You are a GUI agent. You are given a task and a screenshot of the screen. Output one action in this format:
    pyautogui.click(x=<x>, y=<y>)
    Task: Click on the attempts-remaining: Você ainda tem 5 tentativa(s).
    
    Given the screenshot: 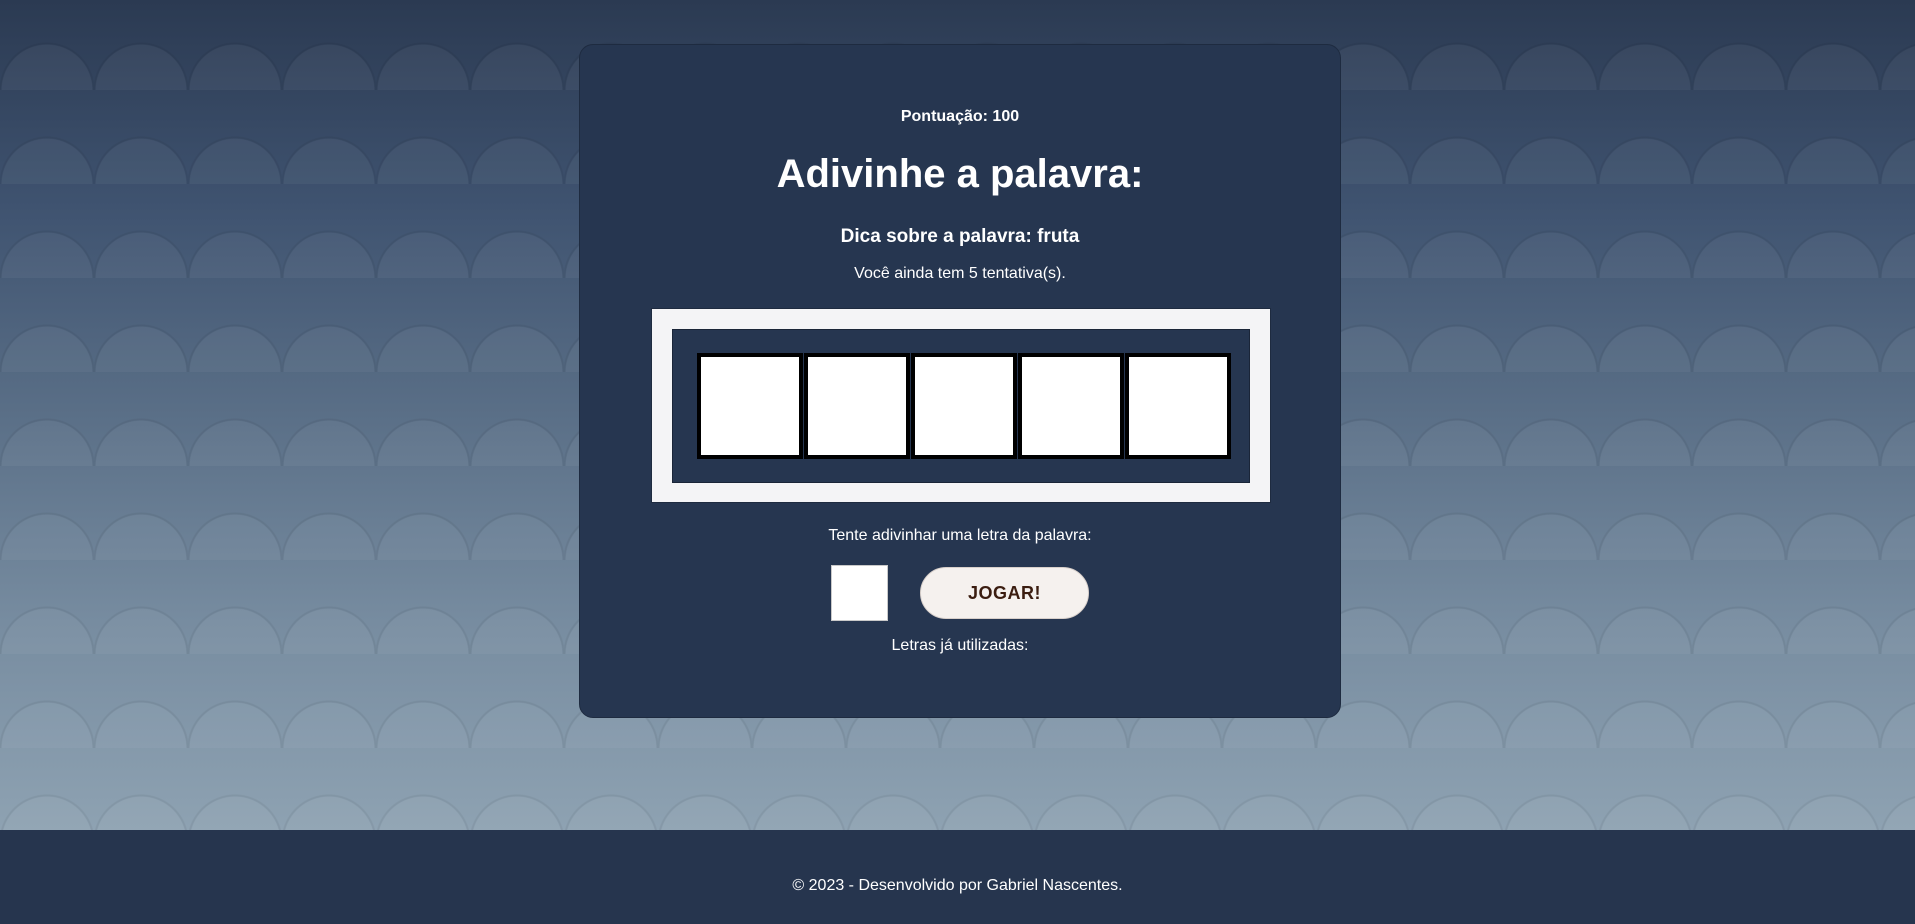 What is the action you would take?
    pyautogui.click(x=960, y=273)
    